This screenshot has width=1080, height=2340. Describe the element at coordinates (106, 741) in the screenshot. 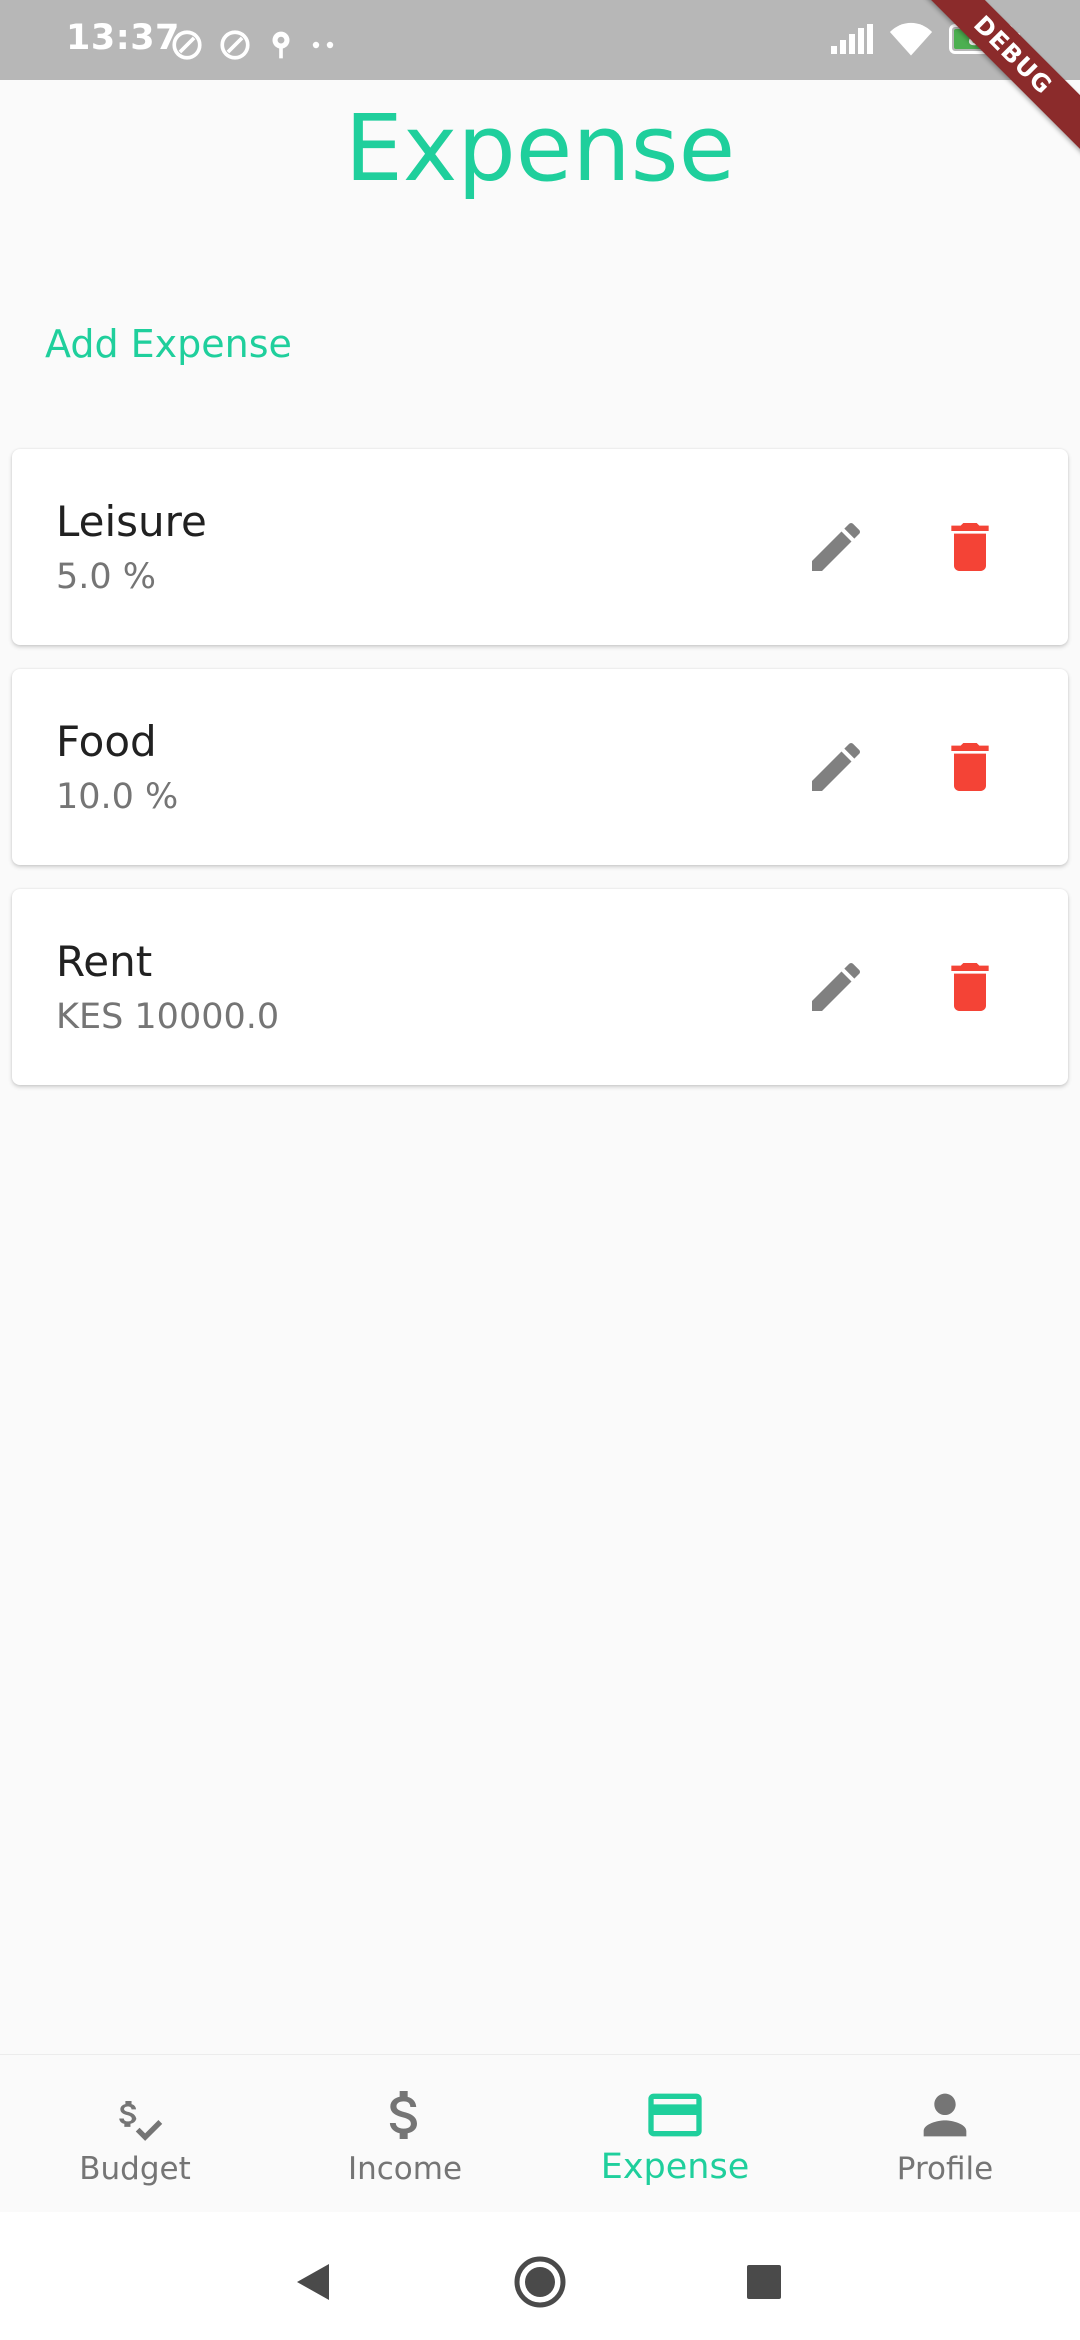

I see `expense-name: Food` at that location.